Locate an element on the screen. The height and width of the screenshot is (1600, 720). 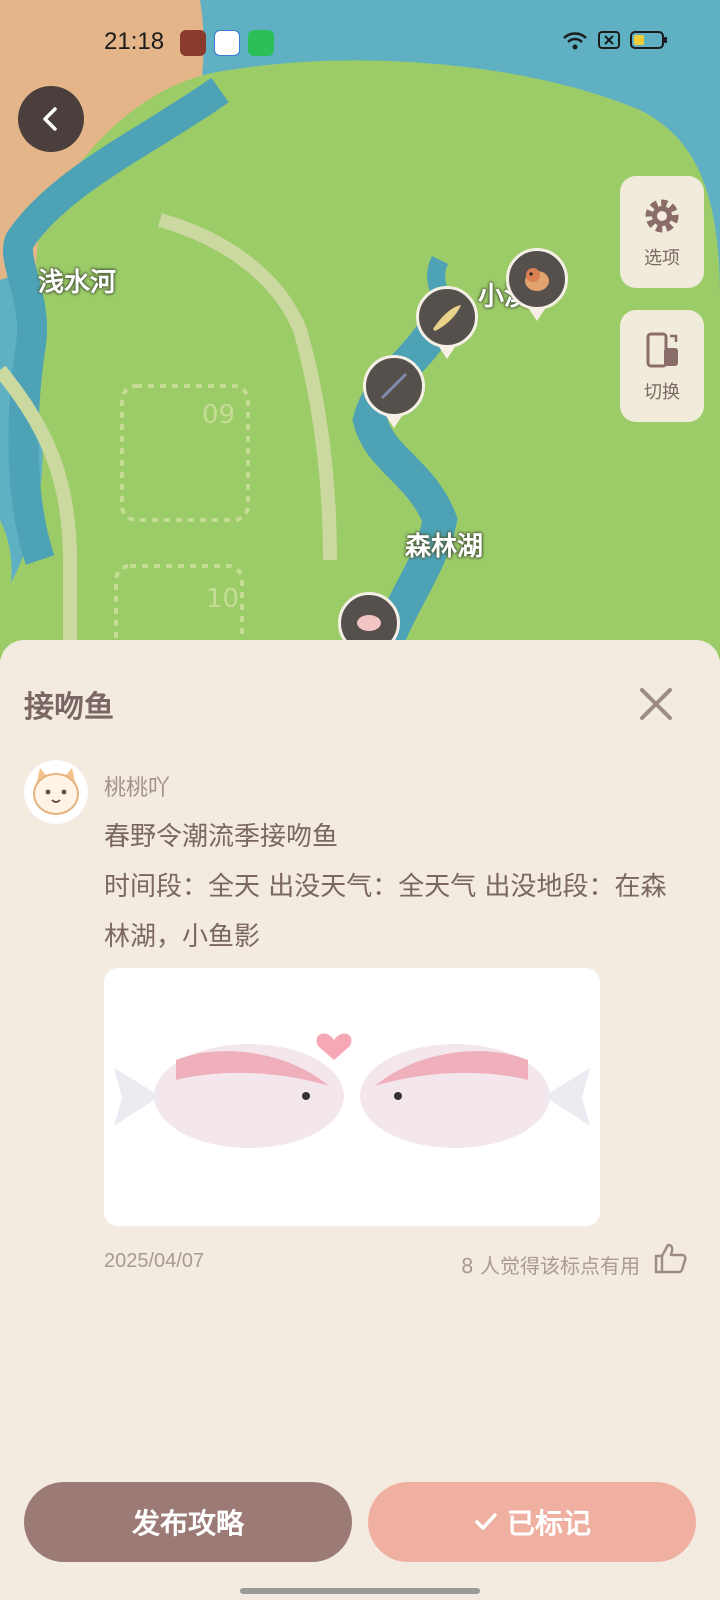
sheet-title: 接吻鱼 is located at coordinates (69, 707).